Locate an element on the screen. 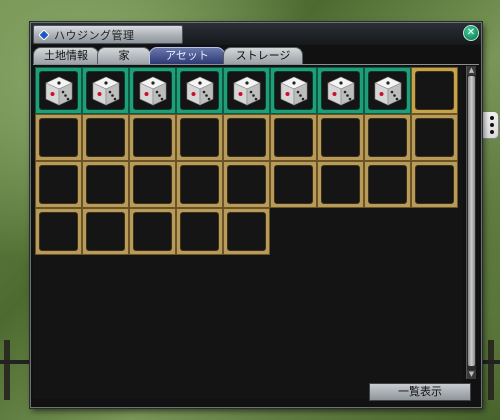 The image size is (500, 420). scroll-thumb is located at coordinates (471, 221).